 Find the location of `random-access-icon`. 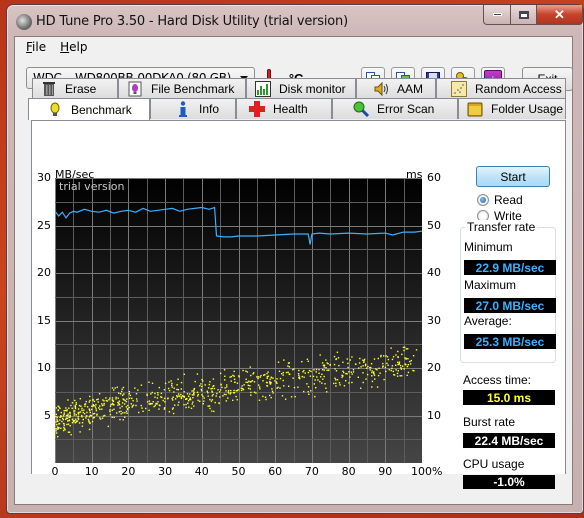

random-access-icon is located at coordinates (459, 89).